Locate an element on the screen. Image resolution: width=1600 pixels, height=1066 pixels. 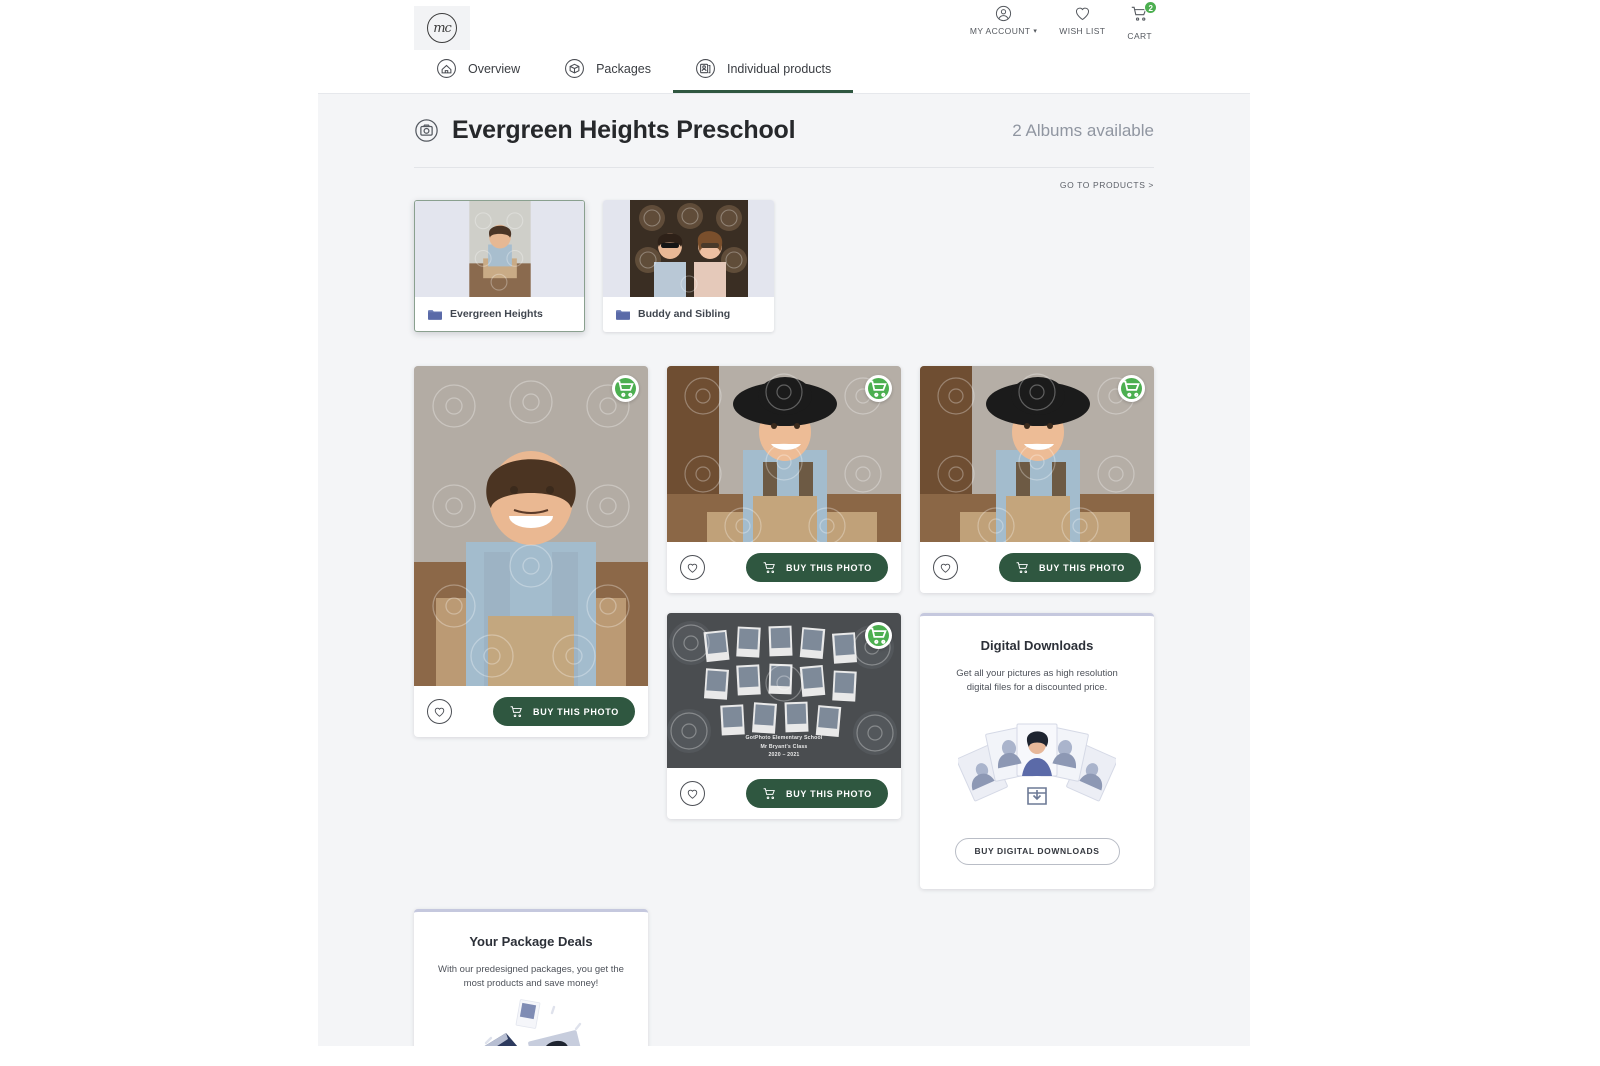
package-deals-title: Your Package Deals is located at coordinates (531, 941).